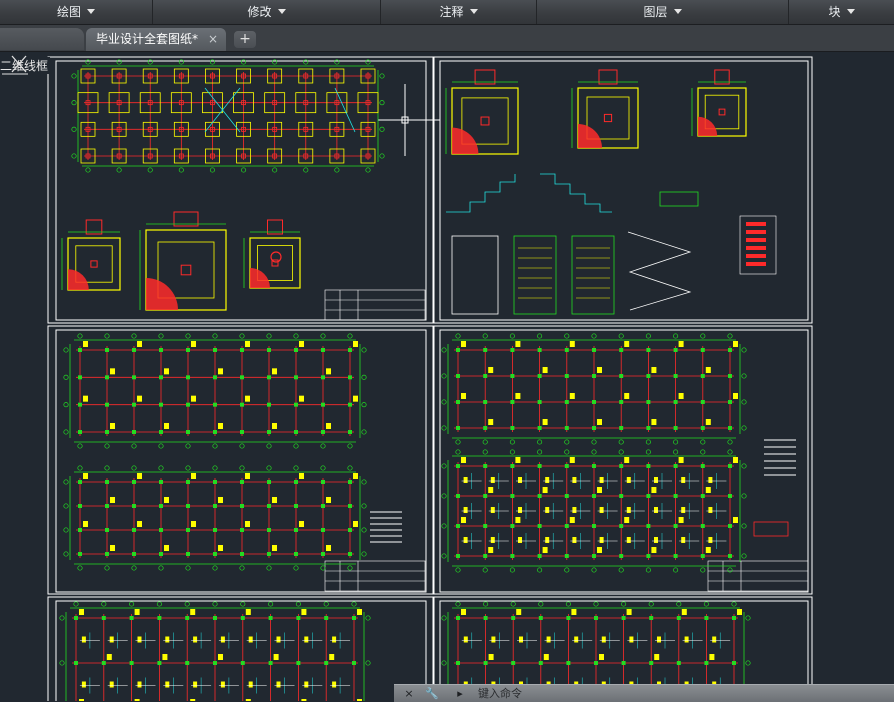 This screenshot has width=894, height=702. What do you see at coordinates (500, 693) in the screenshot?
I see `command-input: 键入命令` at bounding box center [500, 693].